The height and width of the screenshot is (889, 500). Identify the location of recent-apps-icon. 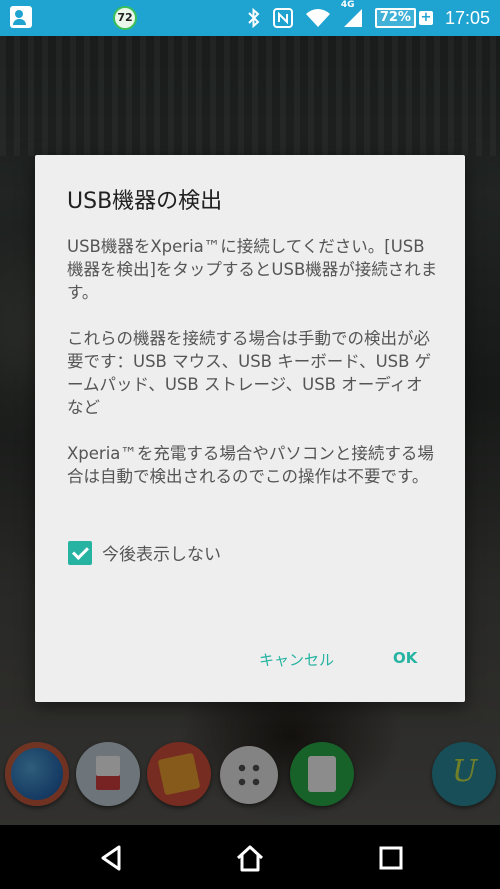
(391, 858).